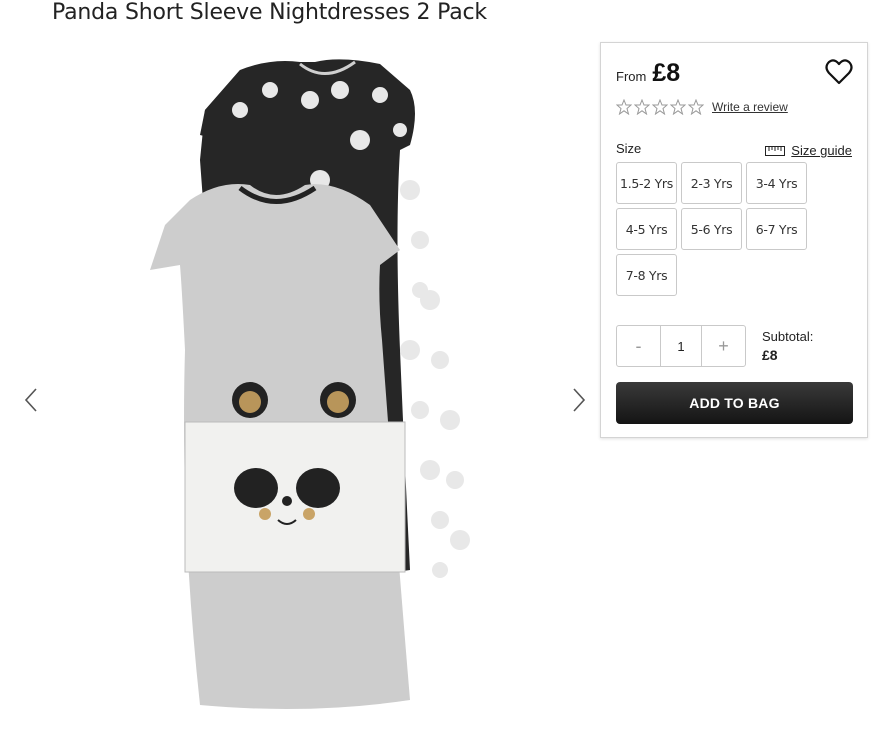 The image size is (894, 730). I want to click on size-option: 7-8 Yrs, so click(646, 275).